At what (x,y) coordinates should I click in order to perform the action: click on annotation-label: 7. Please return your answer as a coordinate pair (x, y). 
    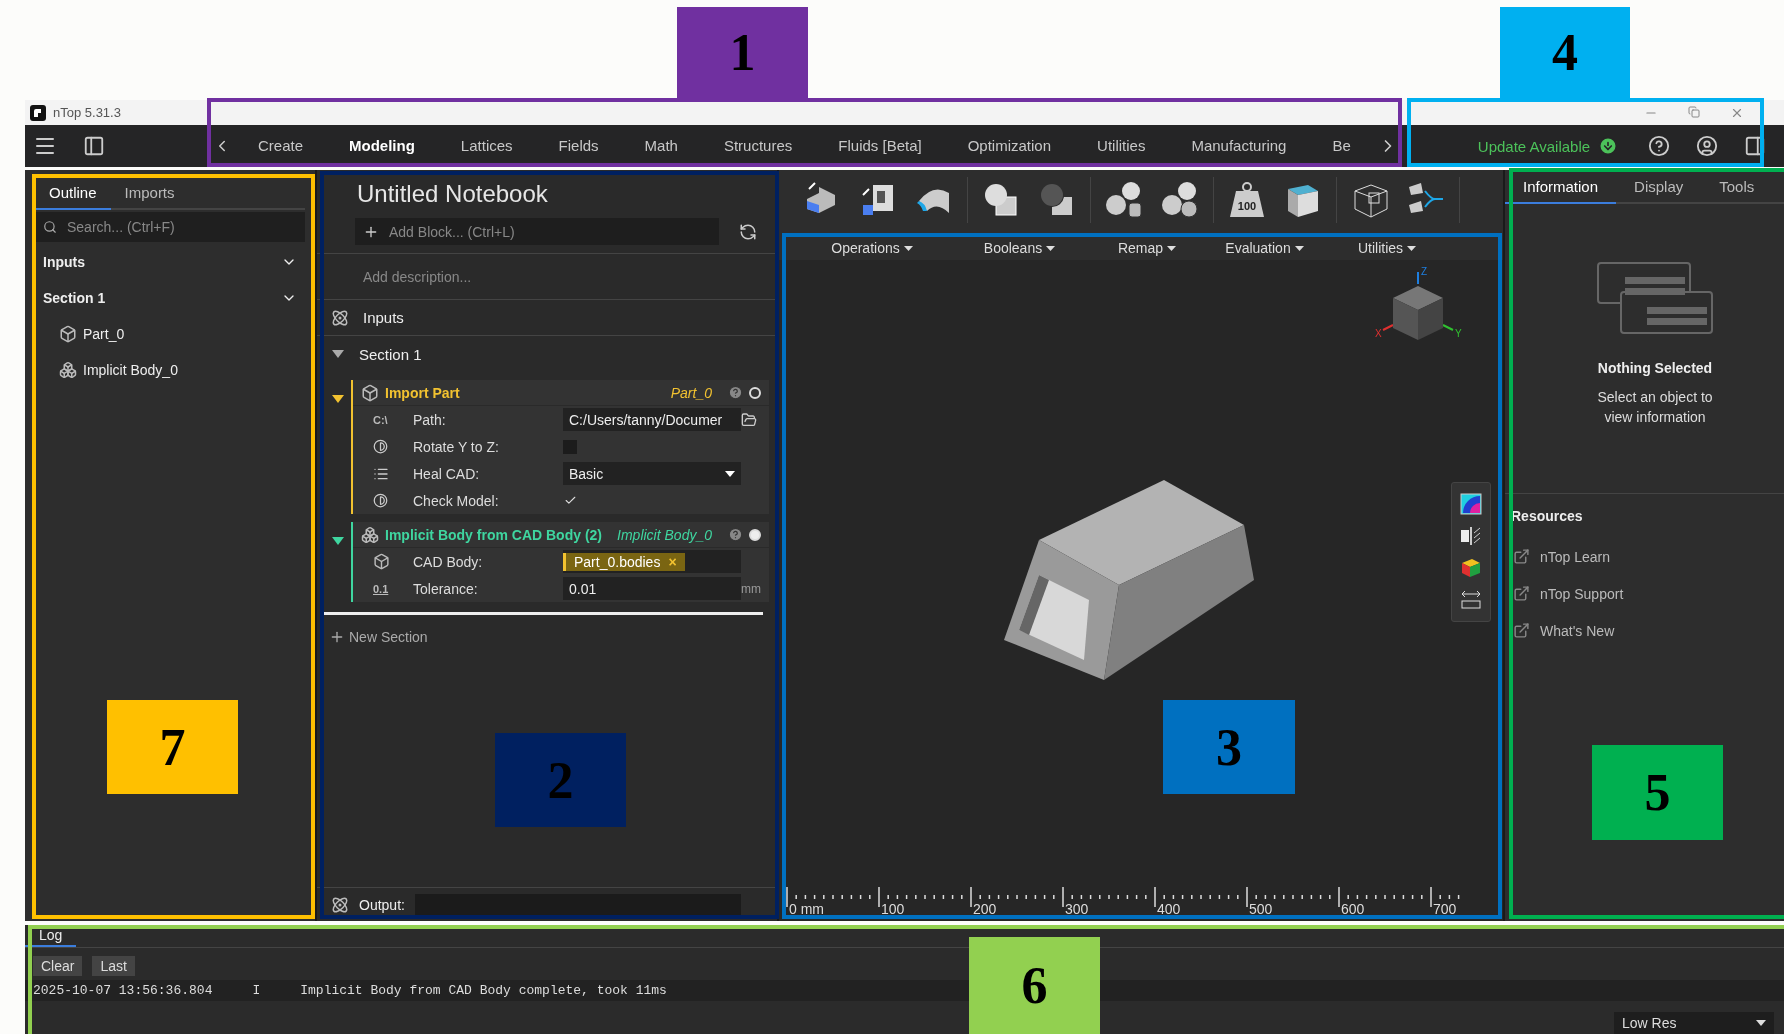
    Looking at the image, I should click on (172, 747).